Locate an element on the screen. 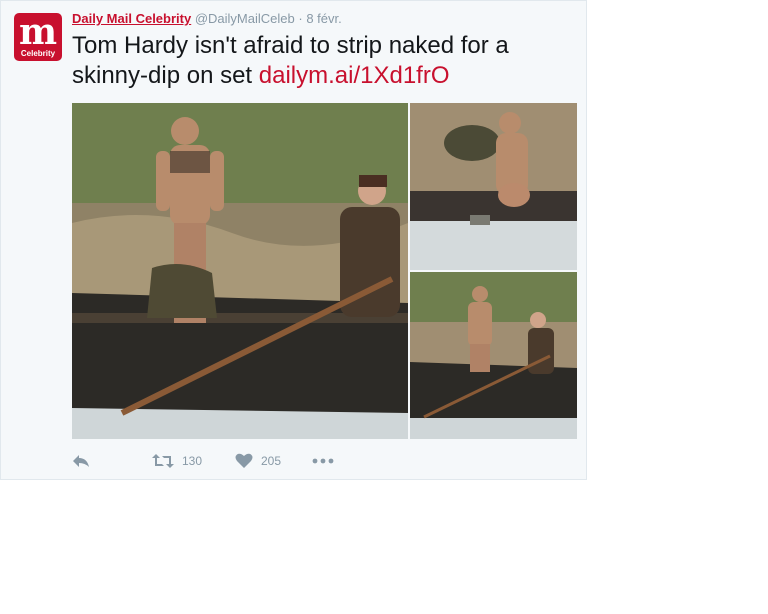 The width and height of the screenshot is (768, 614). avatar: m Celebrity is located at coordinates (38, 37).